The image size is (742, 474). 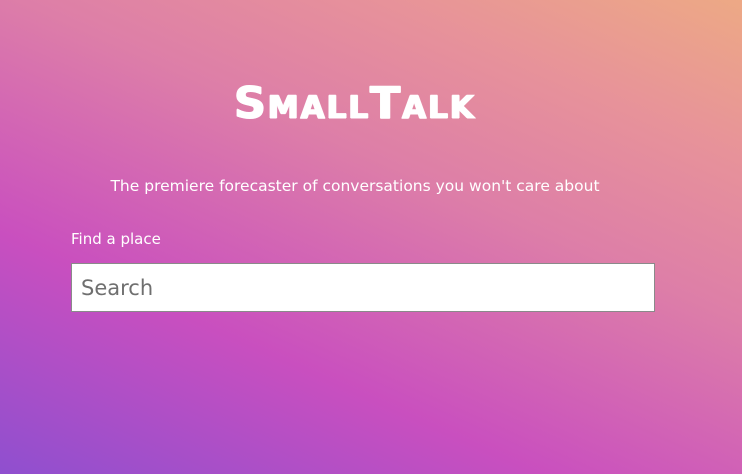 What do you see at coordinates (355, 103) in the screenshot?
I see `app-logo: SmallTalk` at bounding box center [355, 103].